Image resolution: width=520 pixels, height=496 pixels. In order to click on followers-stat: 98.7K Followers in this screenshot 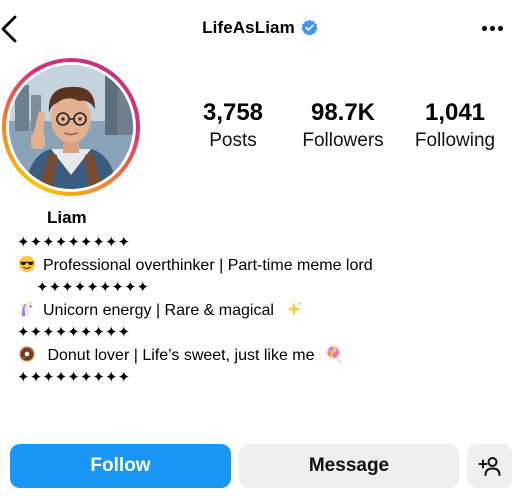, I will do `click(343, 126)`.